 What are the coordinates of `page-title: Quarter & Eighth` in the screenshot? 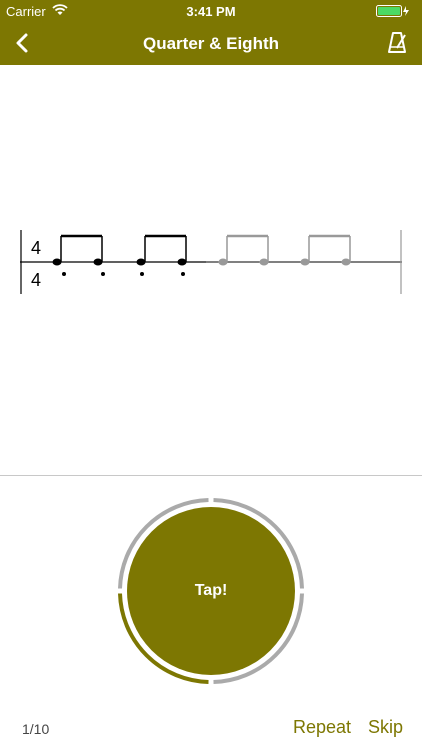 It's located at (210, 43).